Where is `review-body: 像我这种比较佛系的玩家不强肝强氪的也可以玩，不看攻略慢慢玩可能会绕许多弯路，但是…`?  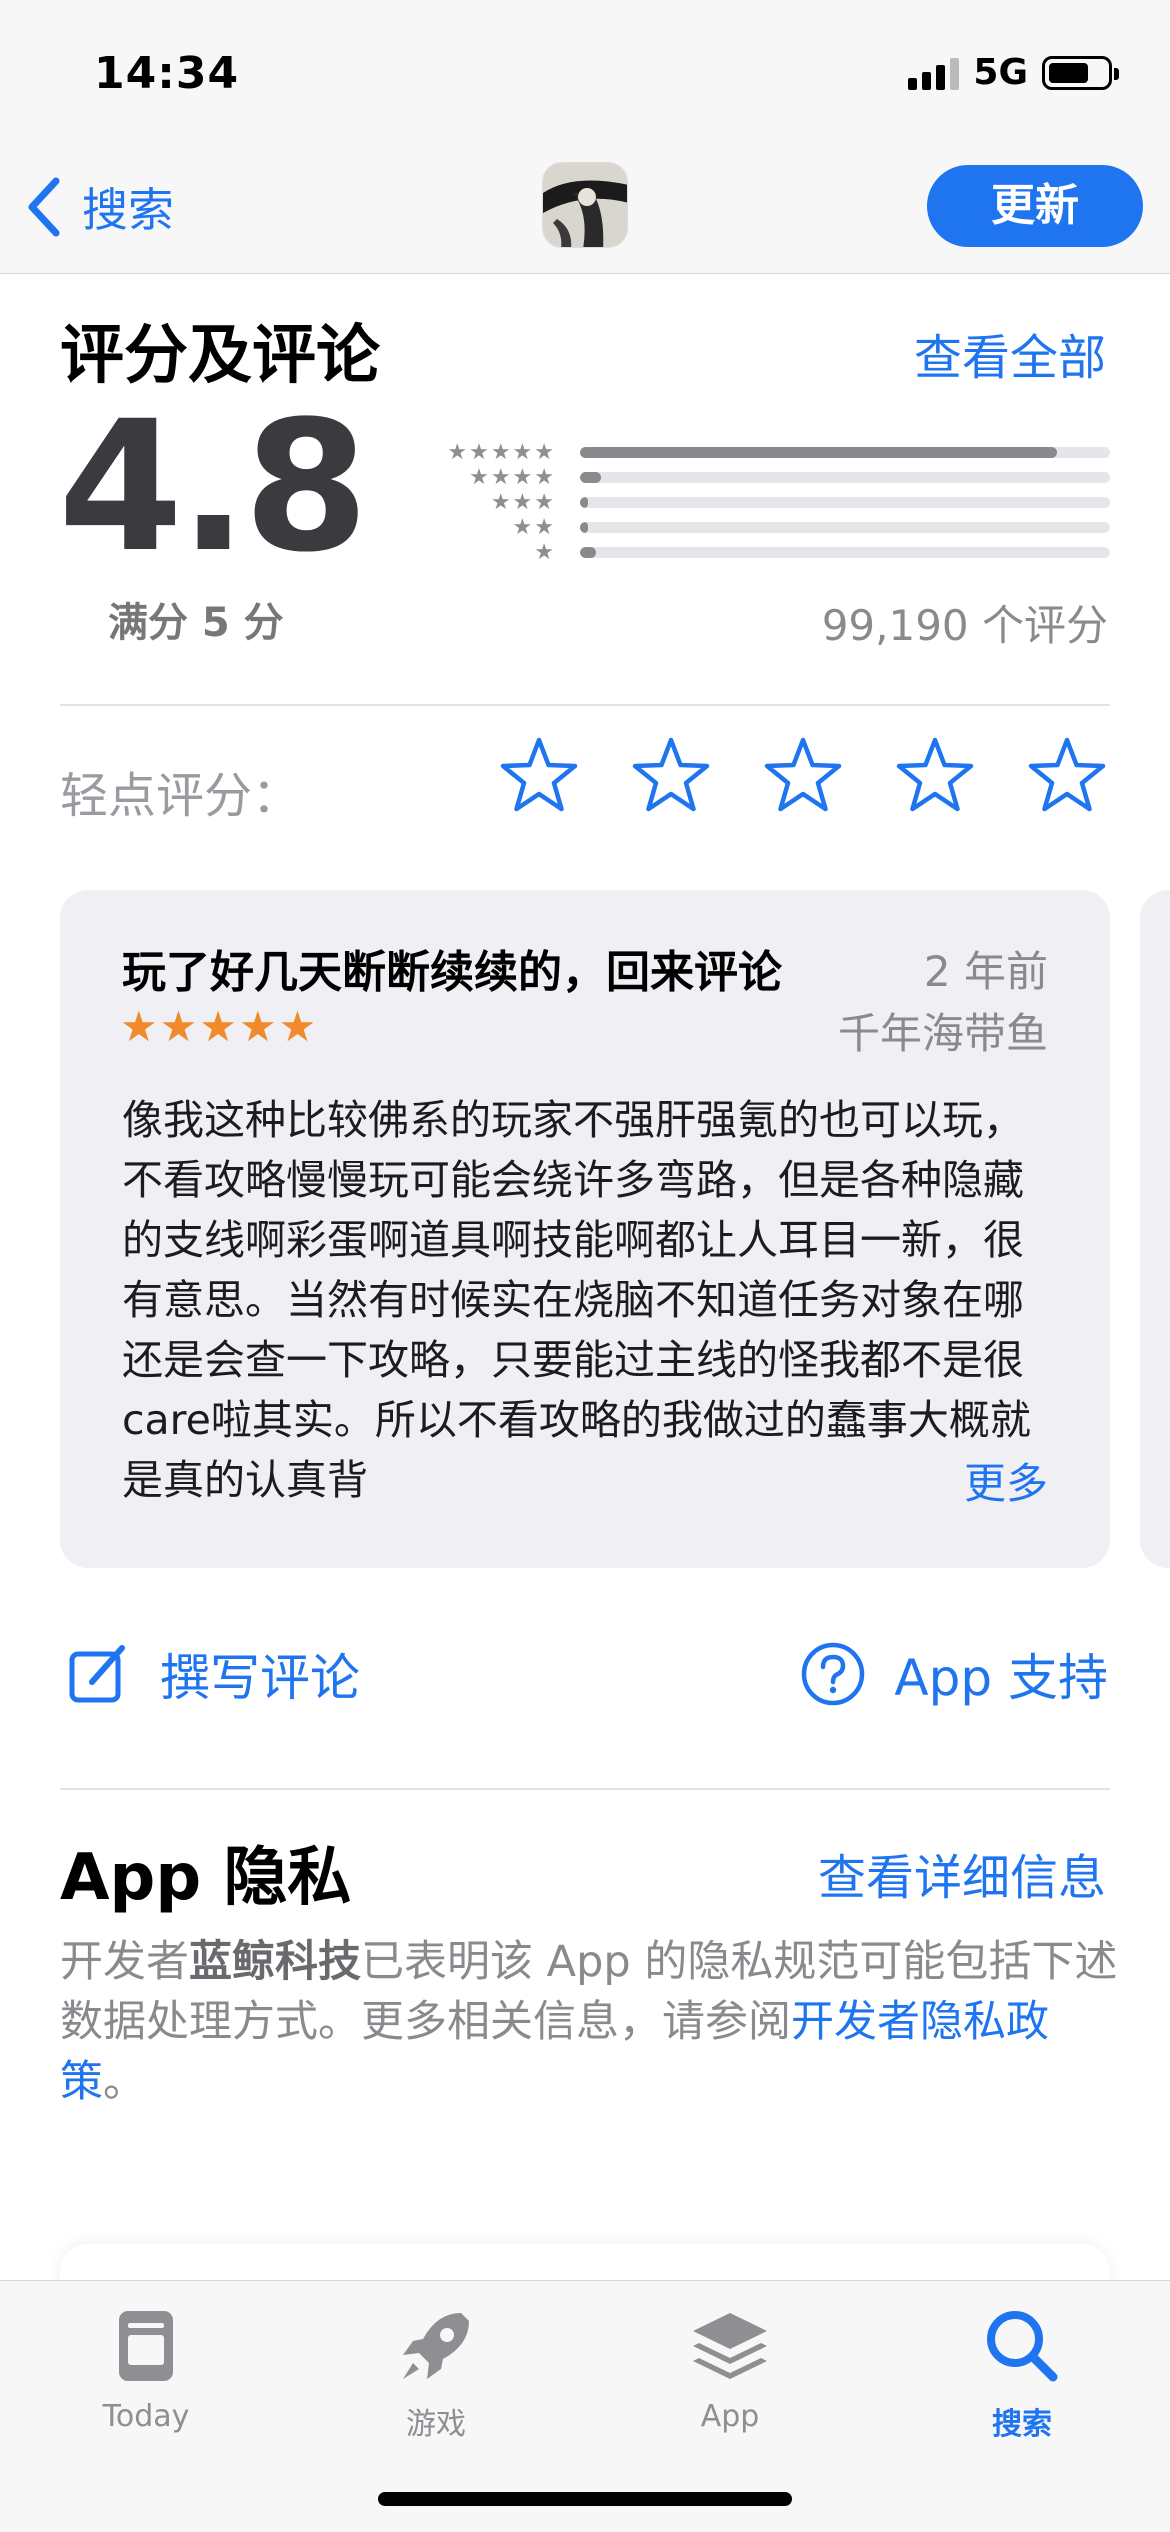
review-body: 像我这种比较佛系的玩家不强肝强氪的也可以玩，不看攻略慢慢玩可能会绕许多弯路，但是… is located at coordinates (576, 1300).